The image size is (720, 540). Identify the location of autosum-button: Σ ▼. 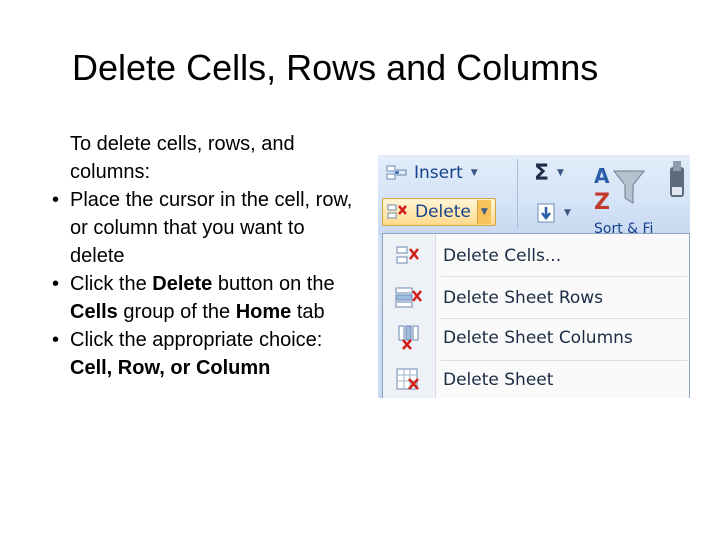
(549, 173).